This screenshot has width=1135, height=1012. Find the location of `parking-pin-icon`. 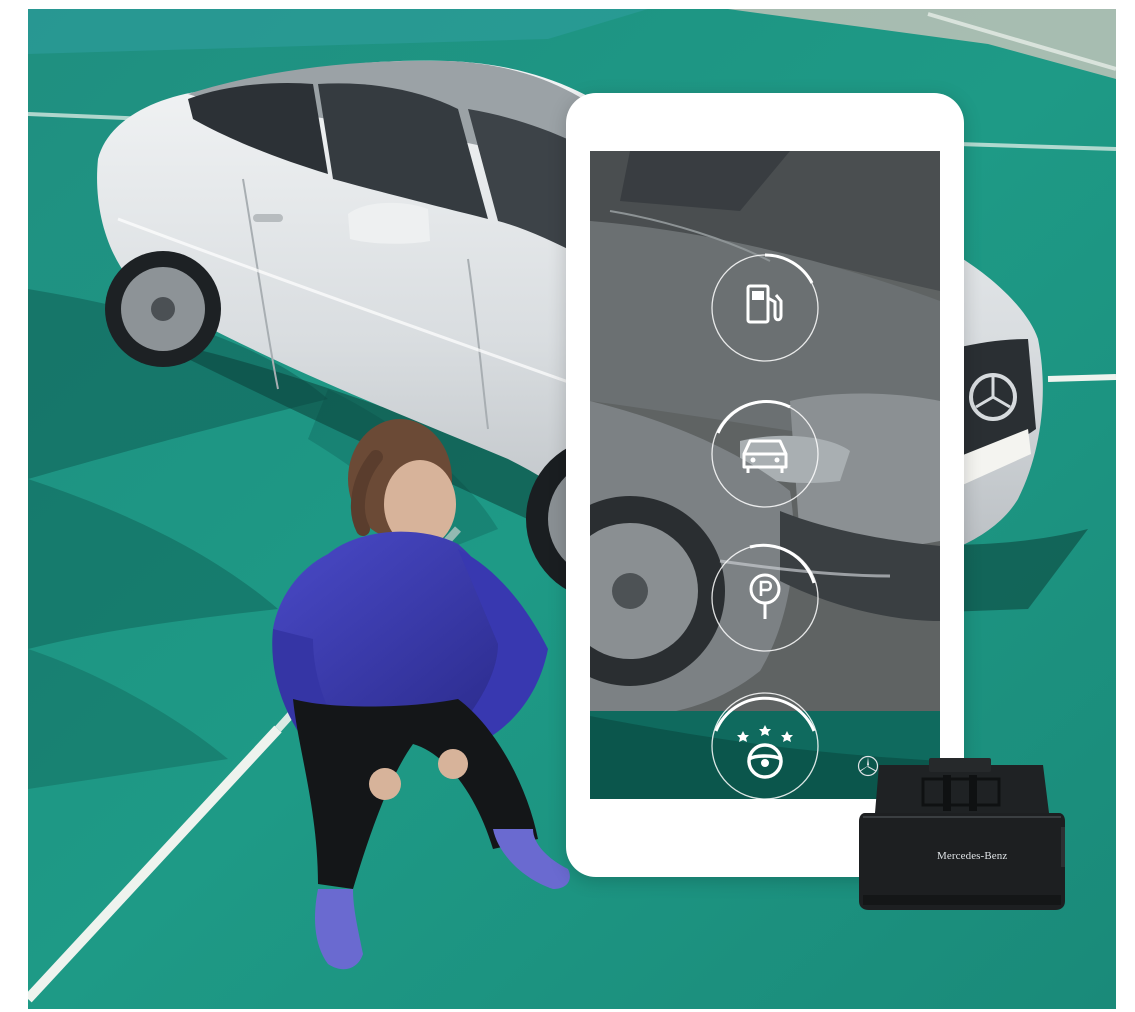

parking-pin-icon is located at coordinates (765, 597).